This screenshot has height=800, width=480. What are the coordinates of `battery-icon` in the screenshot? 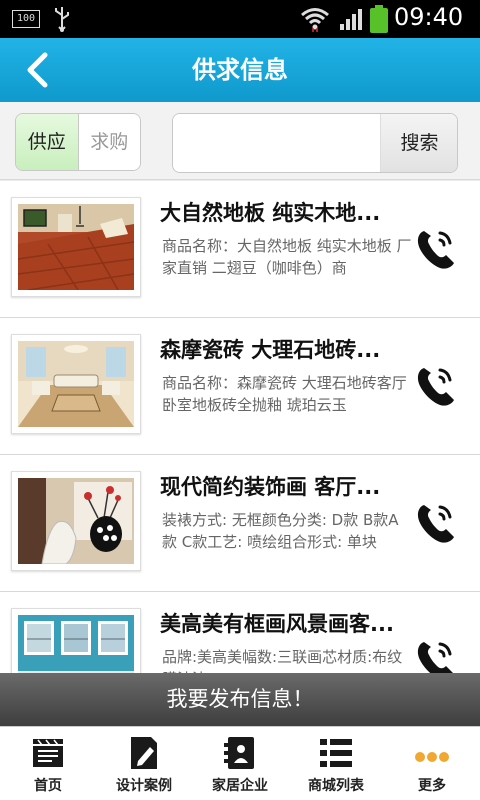 It's located at (379, 19).